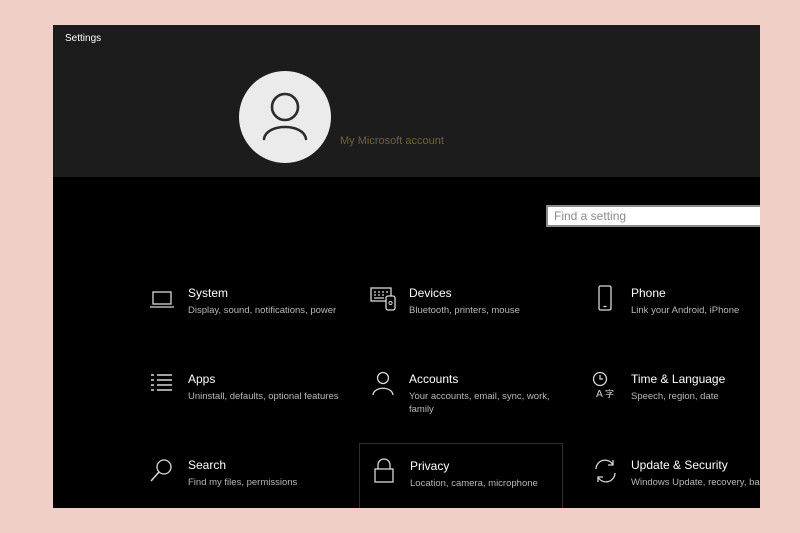  What do you see at coordinates (464, 310) in the screenshot?
I see `tile-description: Bluetooth, printers, mouse` at bounding box center [464, 310].